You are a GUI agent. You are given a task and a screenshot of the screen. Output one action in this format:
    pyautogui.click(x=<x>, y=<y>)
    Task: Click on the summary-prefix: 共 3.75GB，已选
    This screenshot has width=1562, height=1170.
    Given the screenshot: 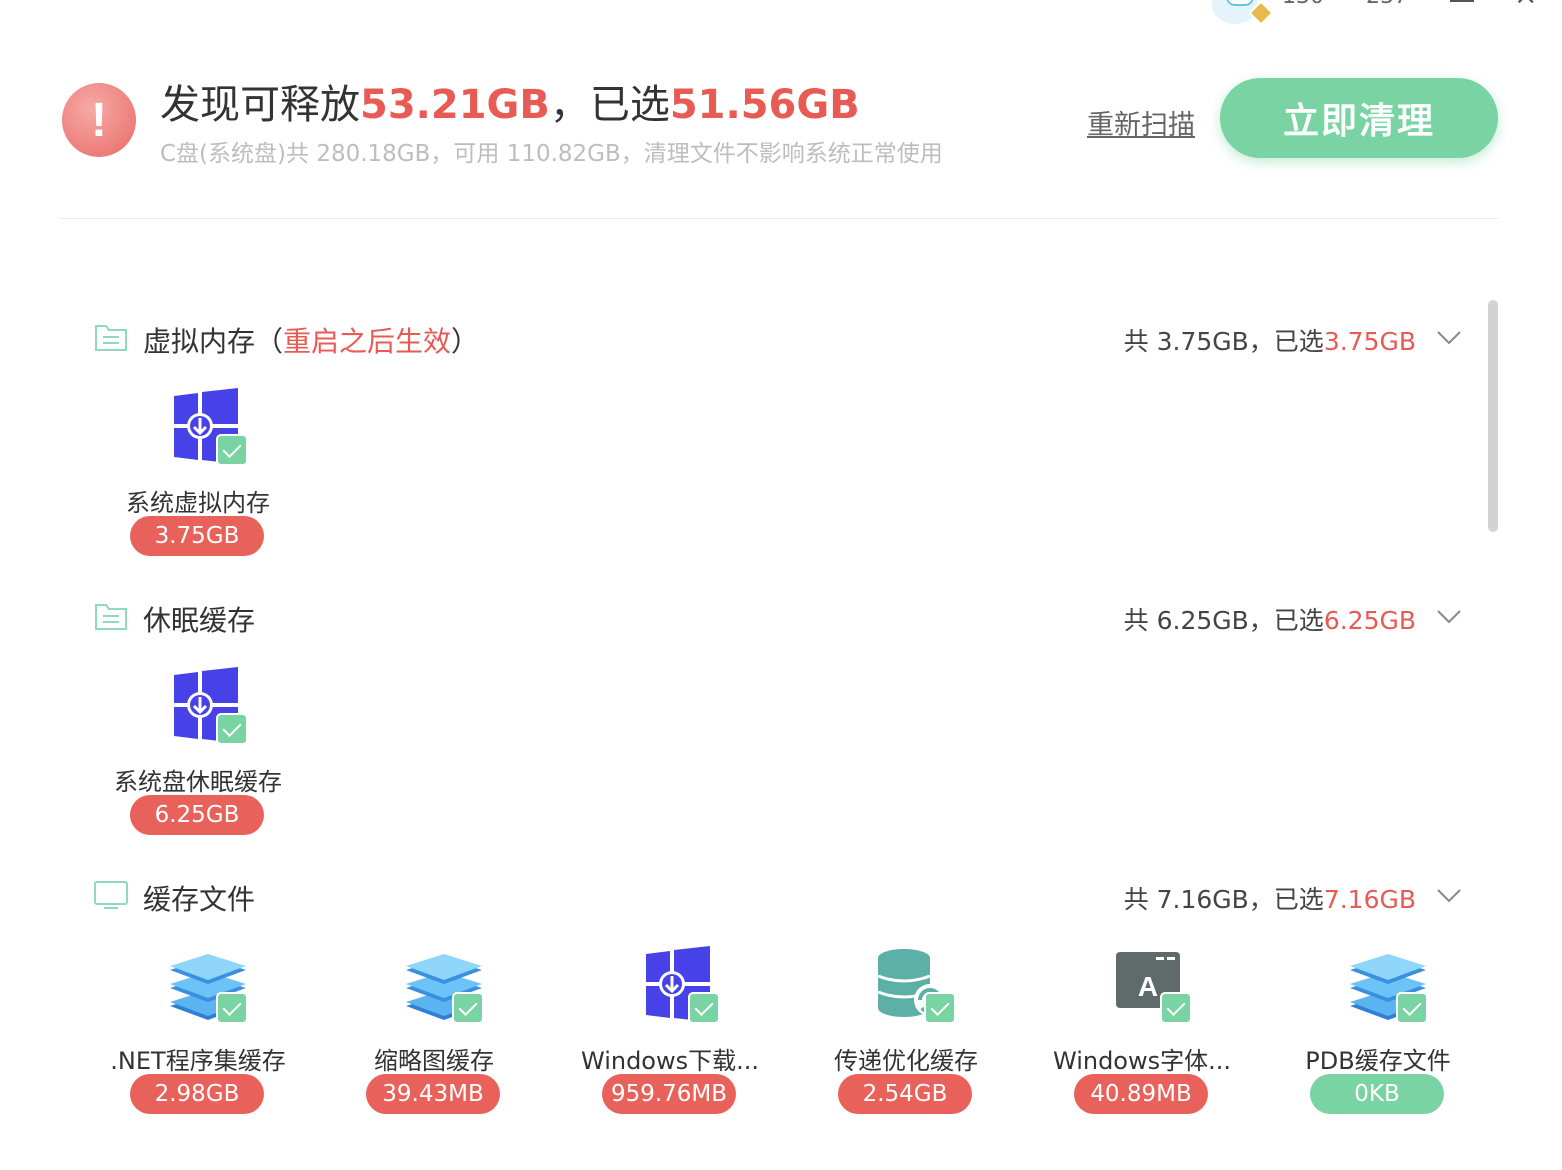 What is the action you would take?
    pyautogui.click(x=1223, y=341)
    